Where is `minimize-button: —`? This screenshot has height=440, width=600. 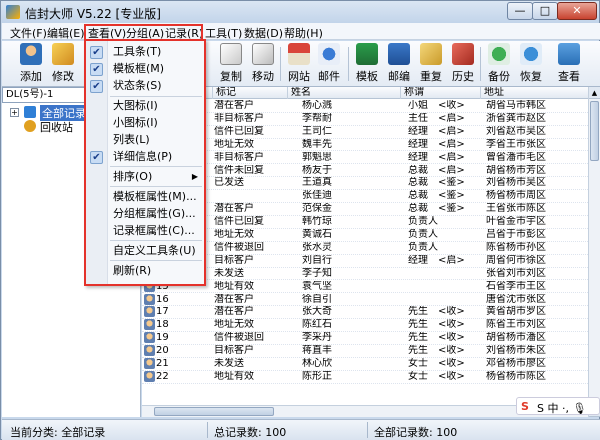 minimize-button: — is located at coordinates (520, 11).